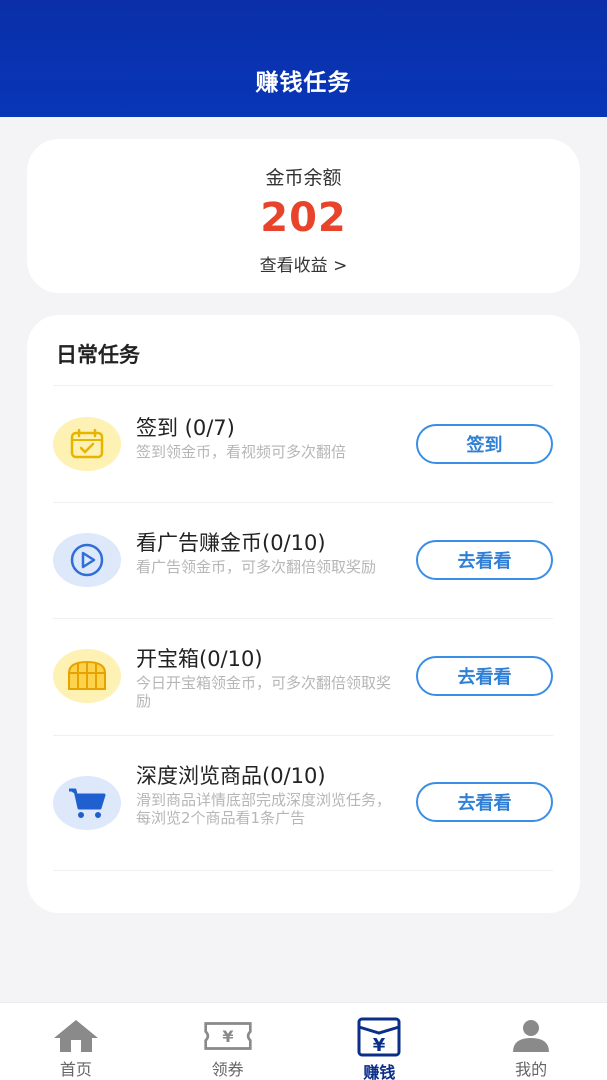 This screenshot has height=1080, width=607. What do you see at coordinates (241, 452) in the screenshot?
I see `task-desc: 签到领金币，看视频可多次翻倍` at bounding box center [241, 452].